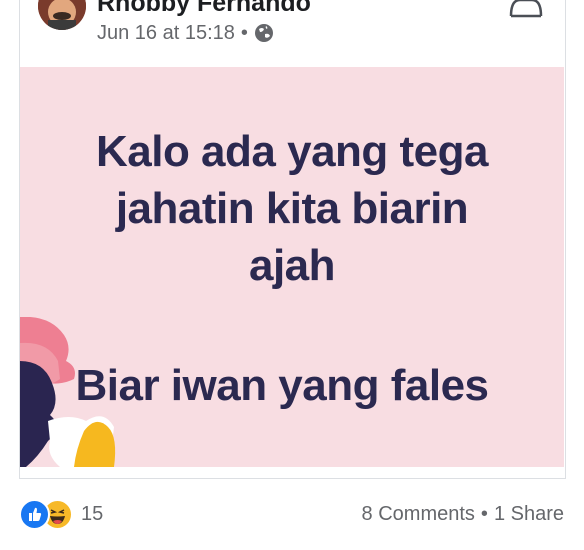 This screenshot has width=584, height=550. Describe the element at coordinates (418, 514) in the screenshot. I see `comments-link: 8 Comments` at that location.